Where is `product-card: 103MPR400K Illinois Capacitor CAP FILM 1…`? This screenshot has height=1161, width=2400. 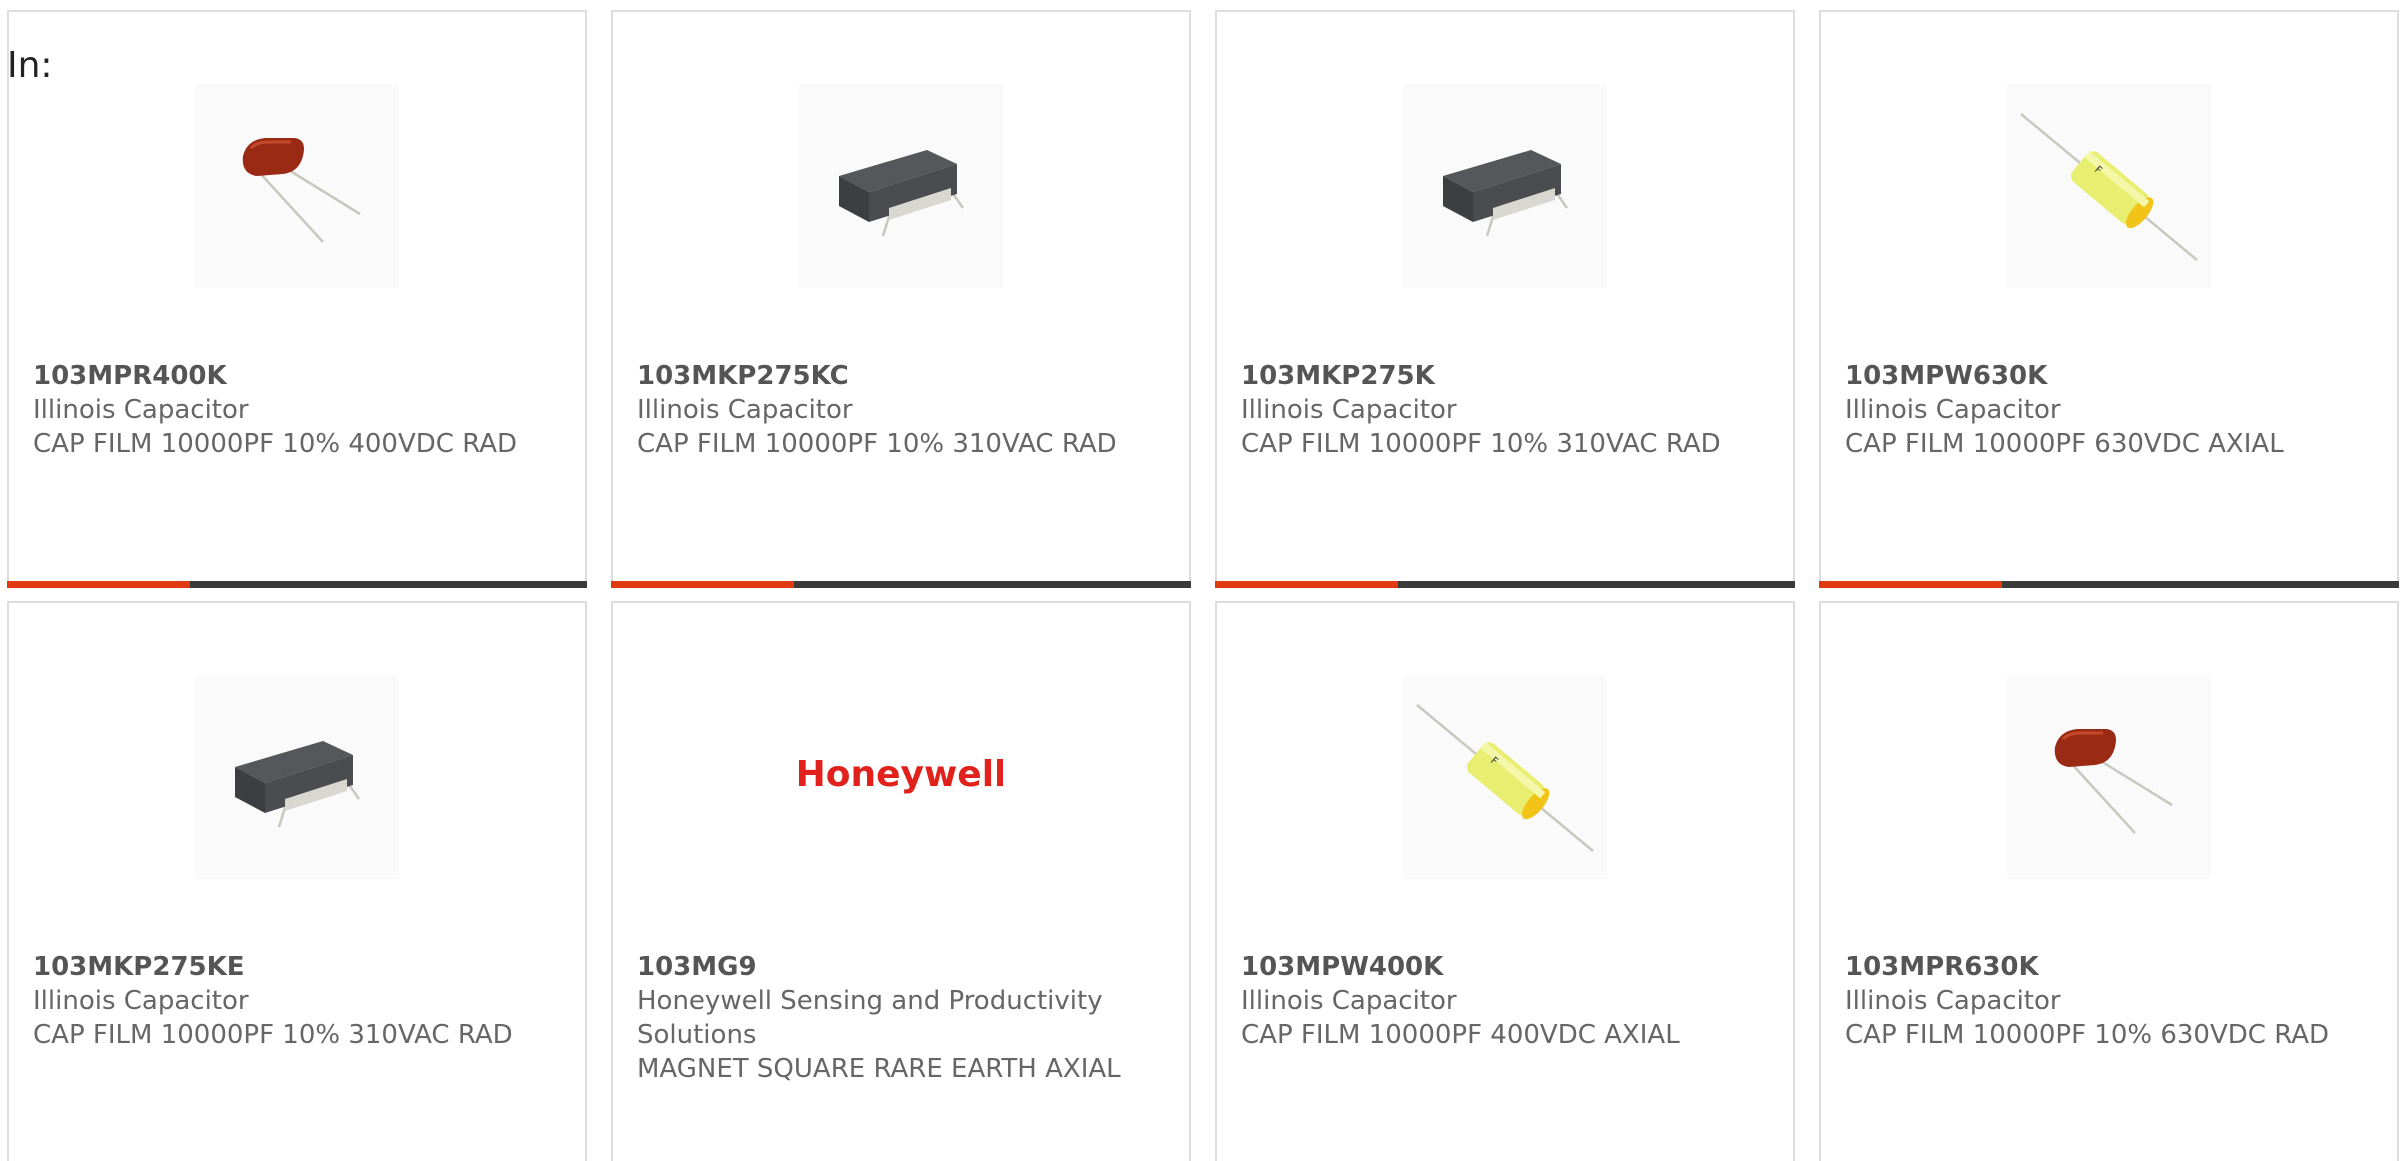
product-card: 103MPR400K Illinois Capacitor CAP FILM 1… is located at coordinates (297, 299).